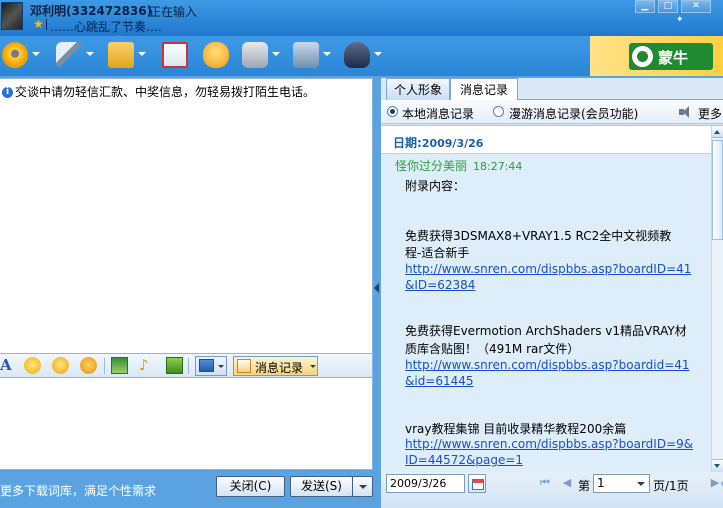 This screenshot has height=508, width=723. What do you see at coordinates (538, 236) in the screenshot?
I see `message-line: 免费获得3DSMAX8+VRAY1.5 RC2全中文视频教` at bounding box center [538, 236].